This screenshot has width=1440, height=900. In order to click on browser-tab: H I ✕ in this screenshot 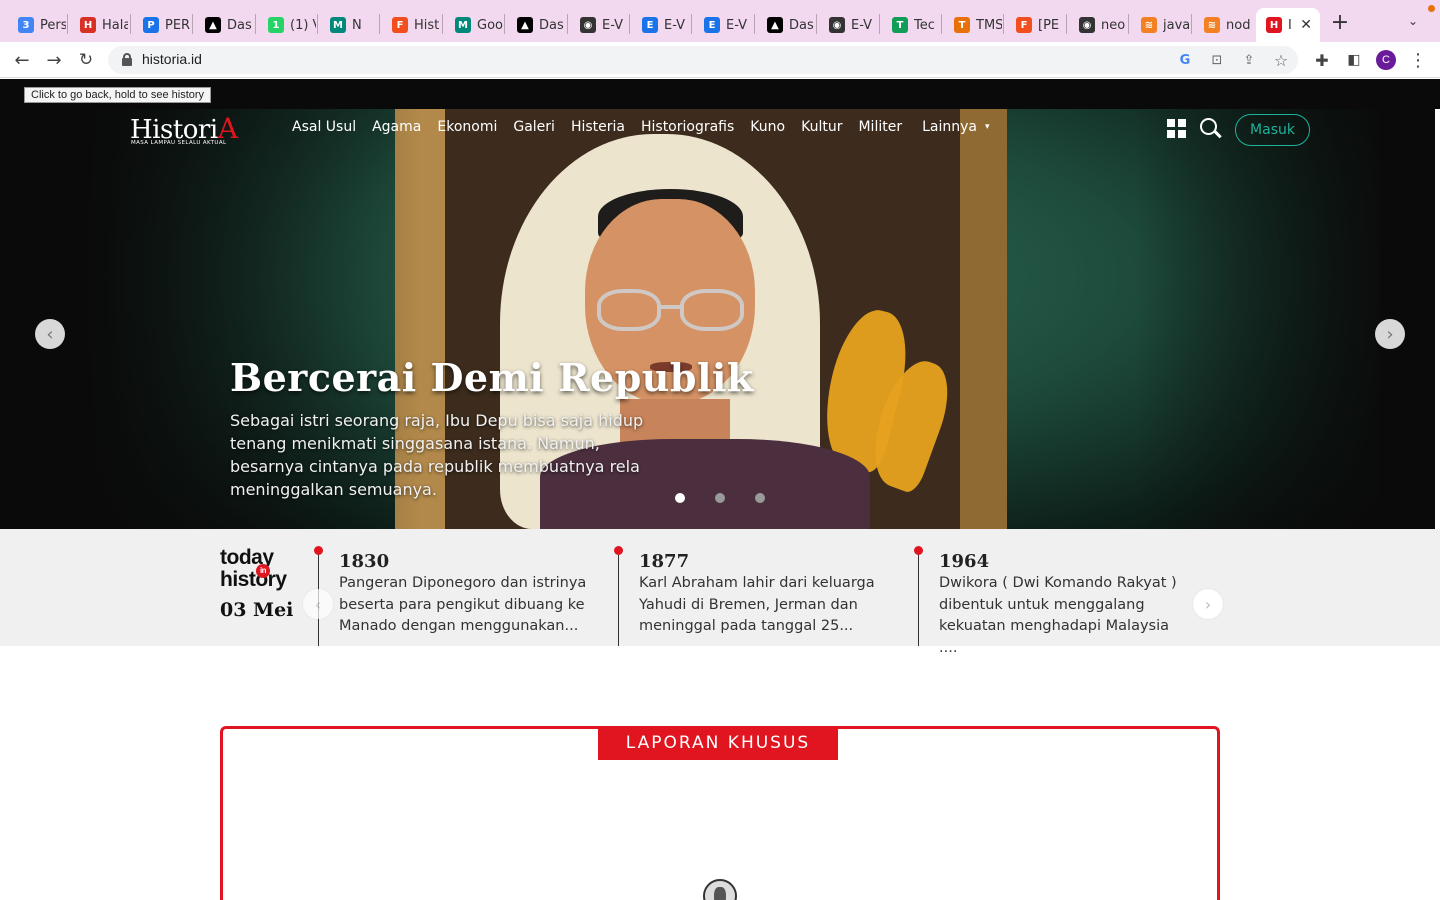, I will do `click(1288, 25)`.